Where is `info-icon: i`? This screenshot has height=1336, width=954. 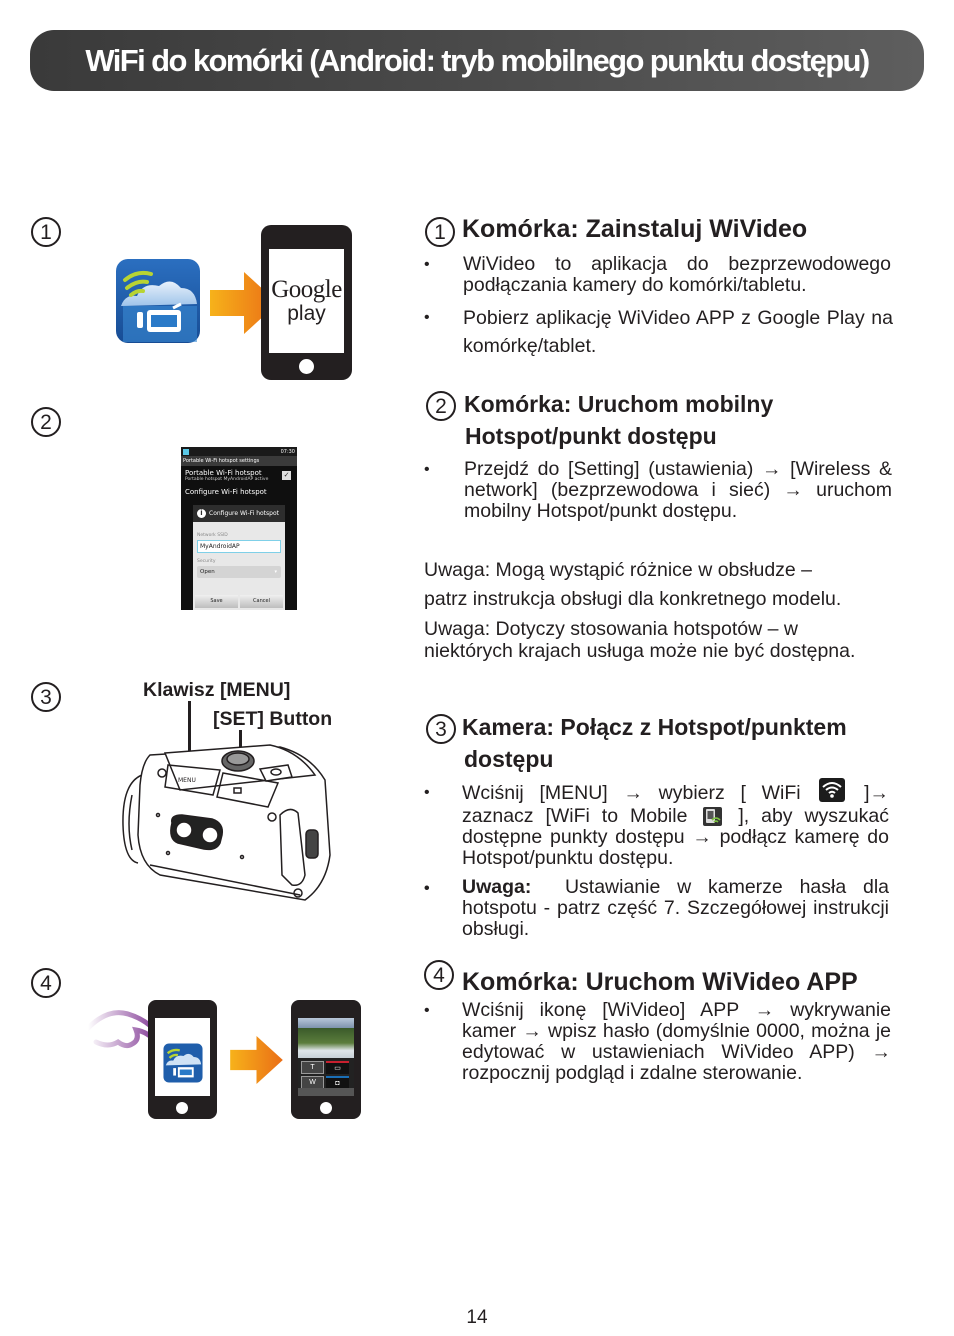 info-icon: i is located at coordinates (201, 513).